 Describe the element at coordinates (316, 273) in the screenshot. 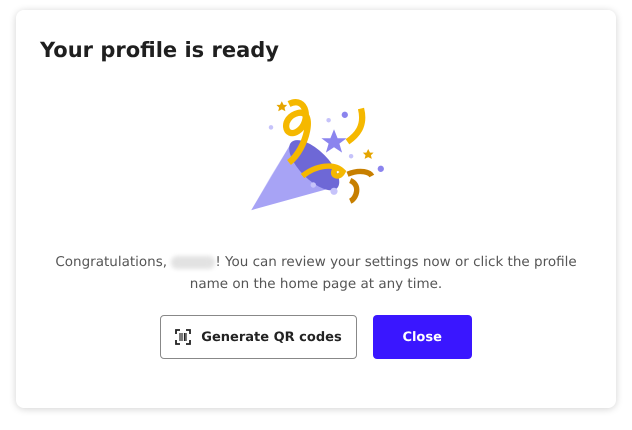

I see `congratulations-message: Congratulations, ! You can review your settings now or click the profile name on the home page at any time.` at that location.